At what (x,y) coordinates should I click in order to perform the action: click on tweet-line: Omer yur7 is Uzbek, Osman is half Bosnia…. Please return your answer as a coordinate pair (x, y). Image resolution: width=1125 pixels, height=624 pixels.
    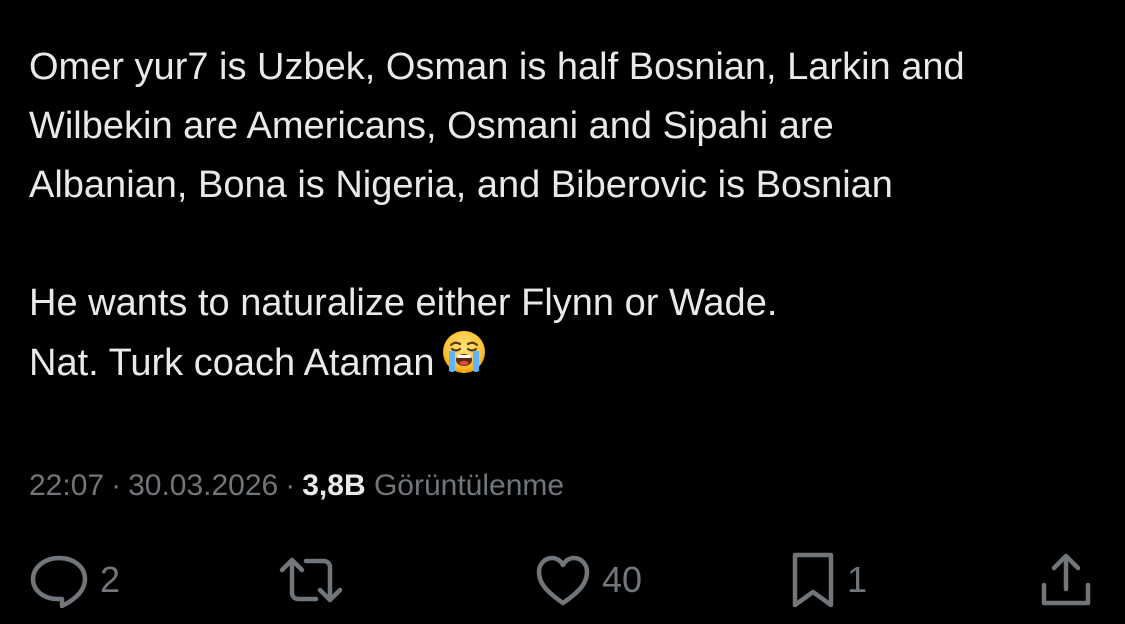
    Looking at the image, I should click on (497, 67).